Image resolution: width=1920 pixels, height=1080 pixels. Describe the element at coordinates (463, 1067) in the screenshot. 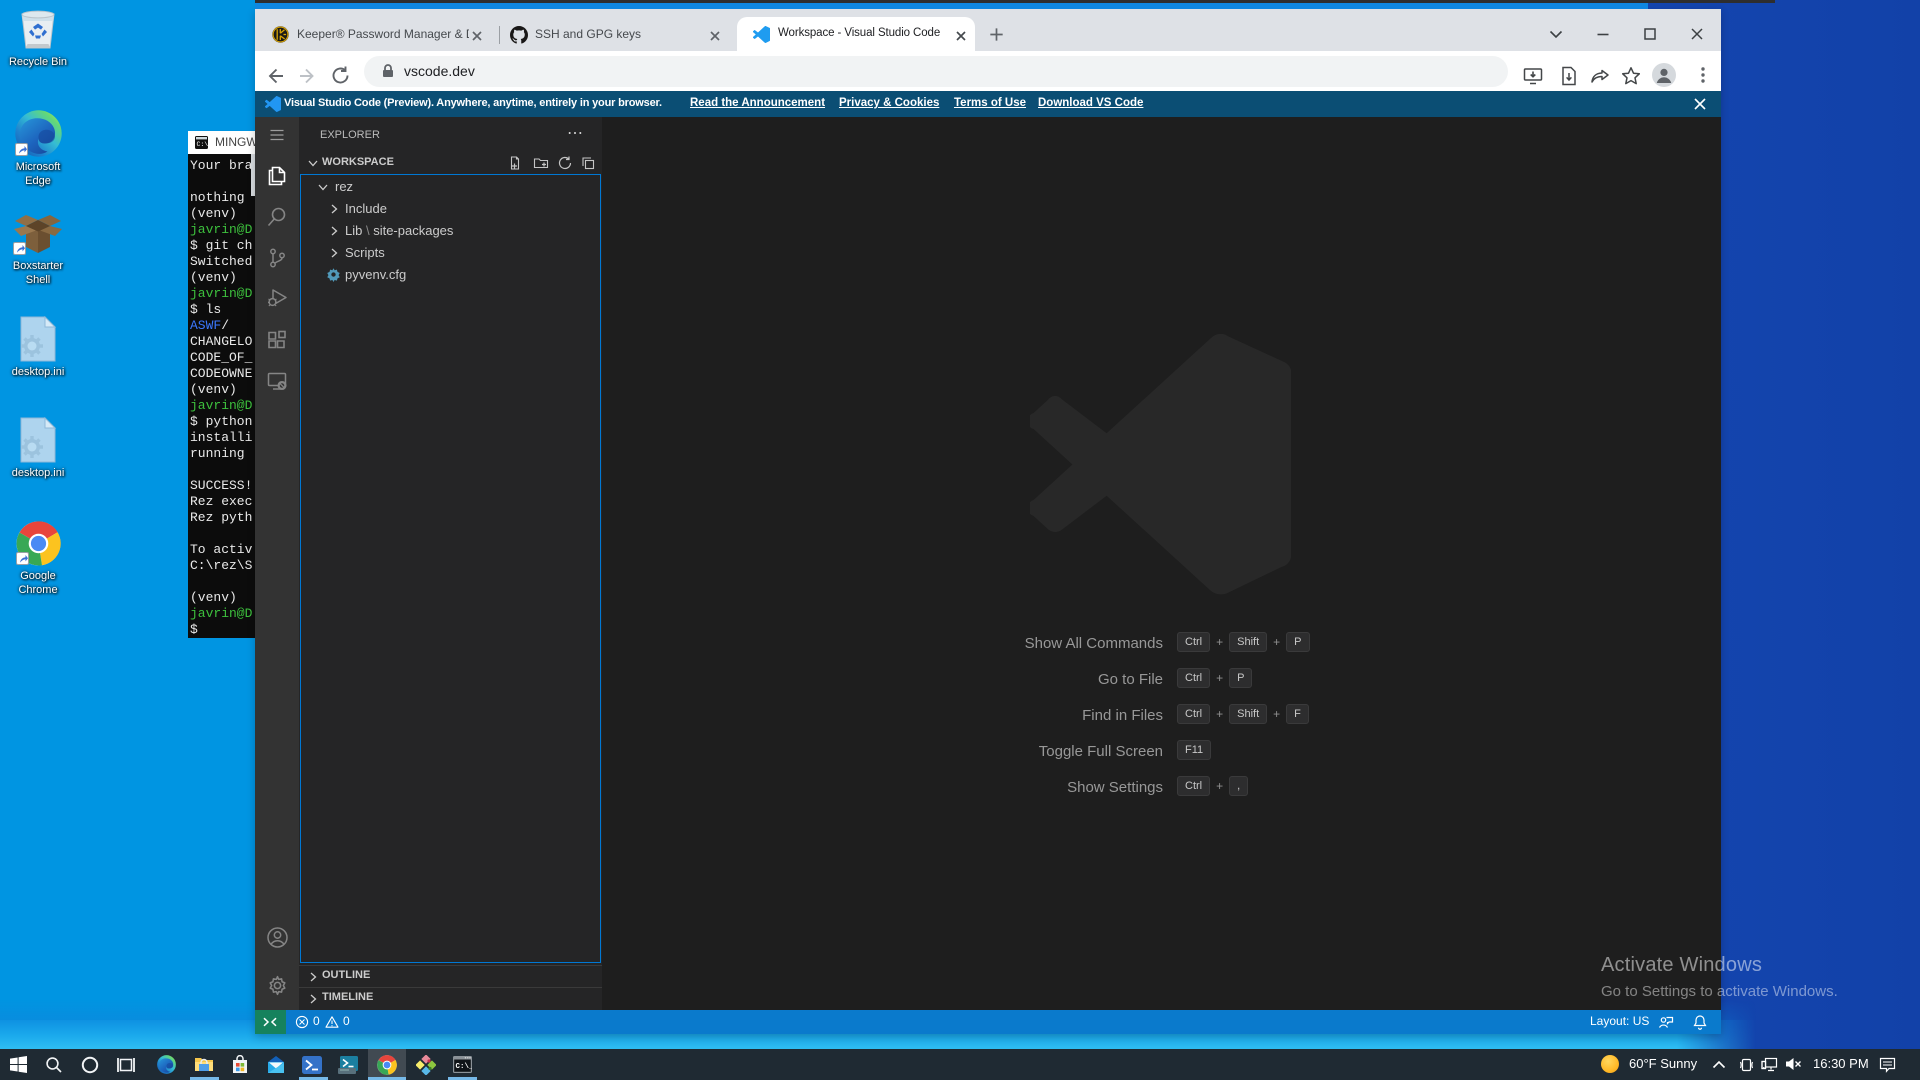

I see `svg-text: C:\_` at that location.